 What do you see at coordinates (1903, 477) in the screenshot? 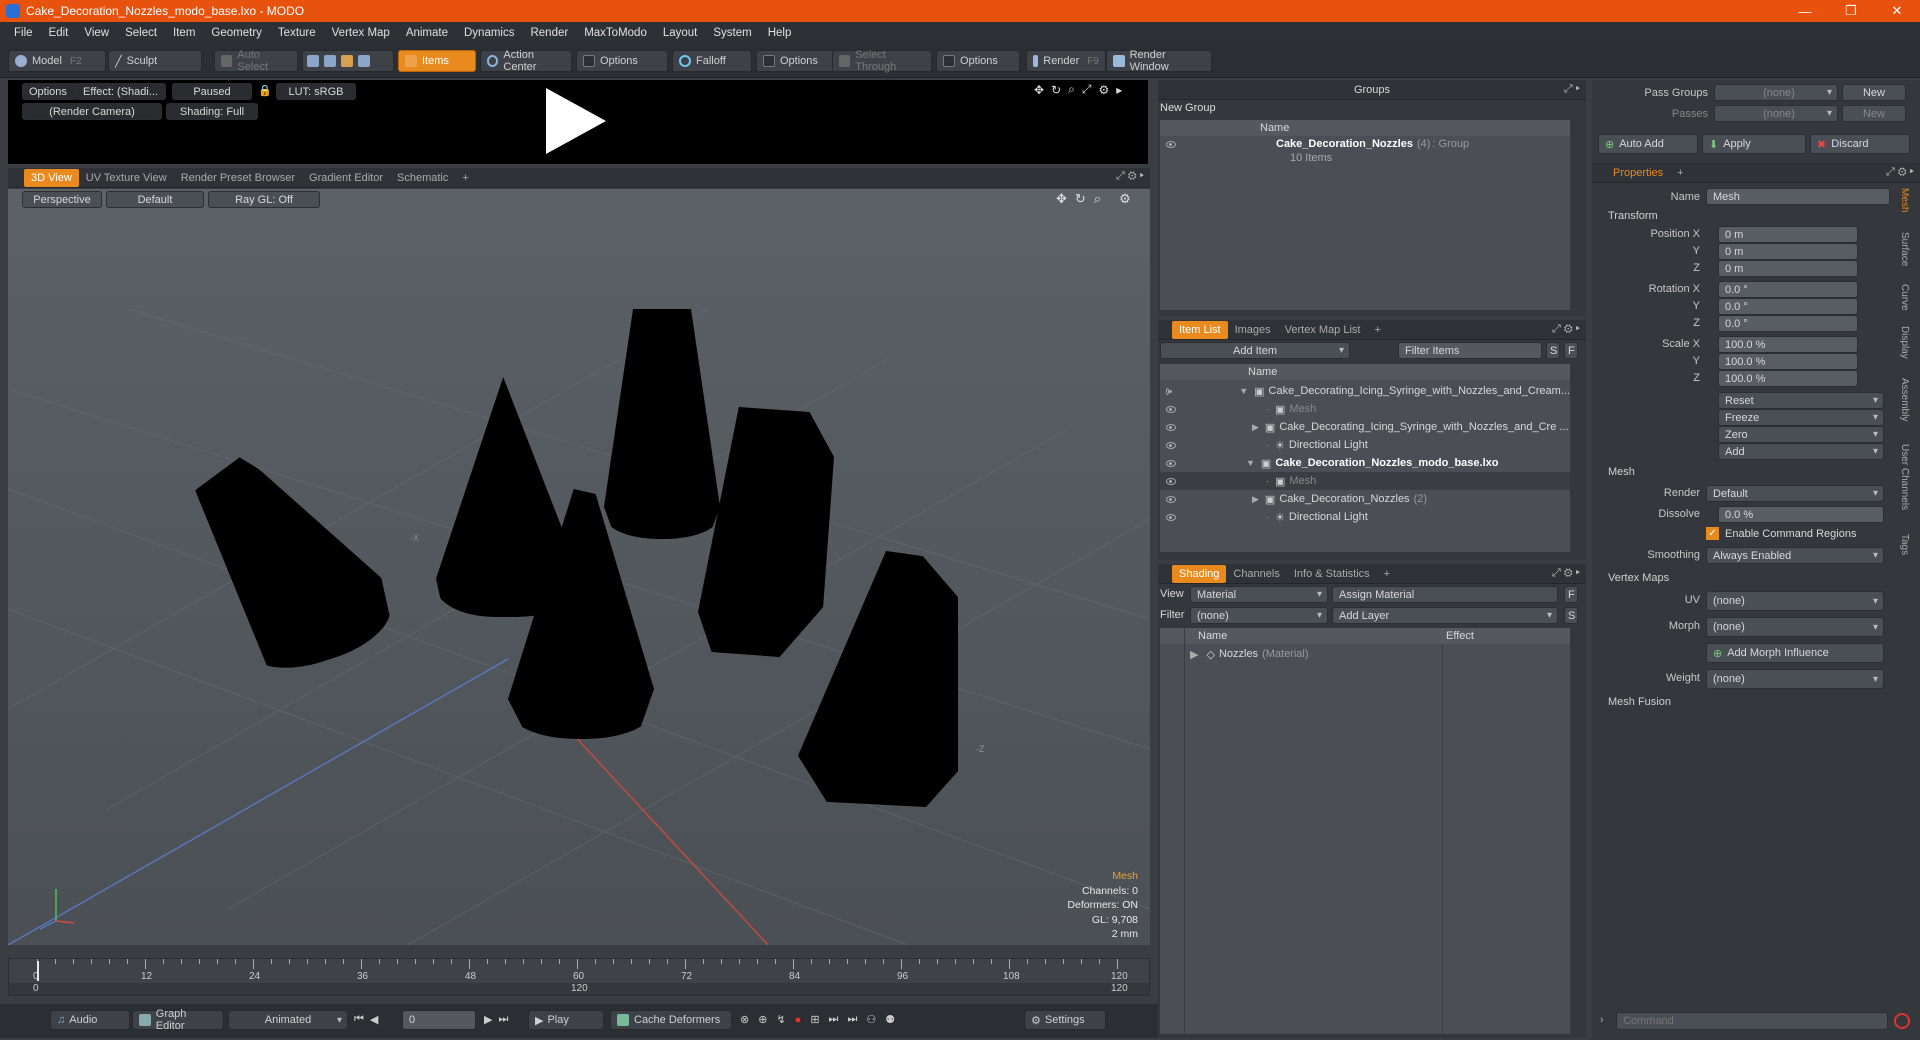
I see `side-tab-user-channels: User Channels` at bounding box center [1903, 477].